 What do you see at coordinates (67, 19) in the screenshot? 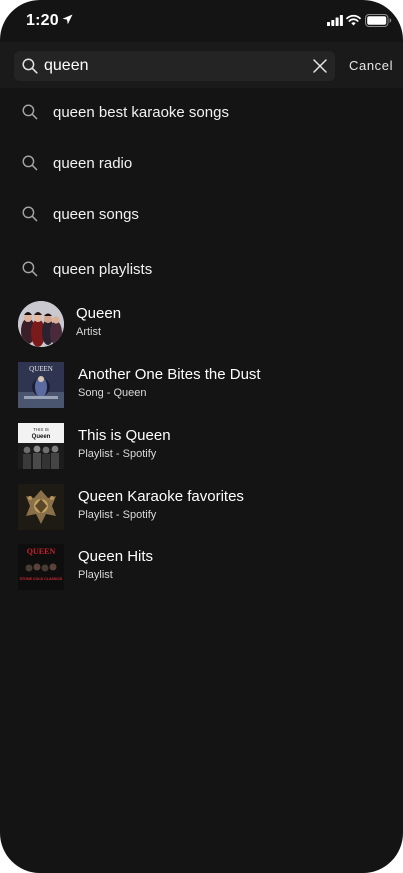
I see `location-arrow-icon` at bounding box center [67, 19].